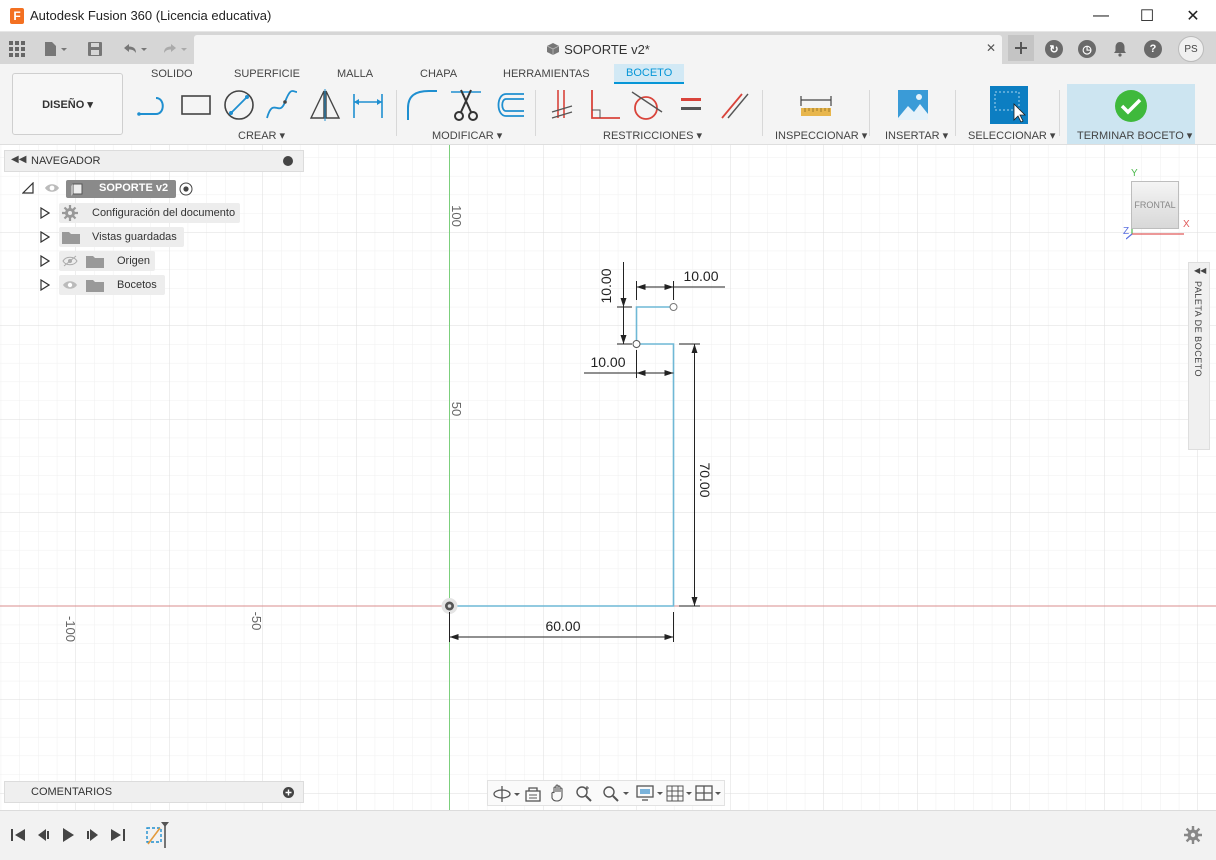 This screenshot has width=1216, height=860. Describe the element at coordinates (288, 792) in the screenshot. I see `add-comment-icon` at that location.